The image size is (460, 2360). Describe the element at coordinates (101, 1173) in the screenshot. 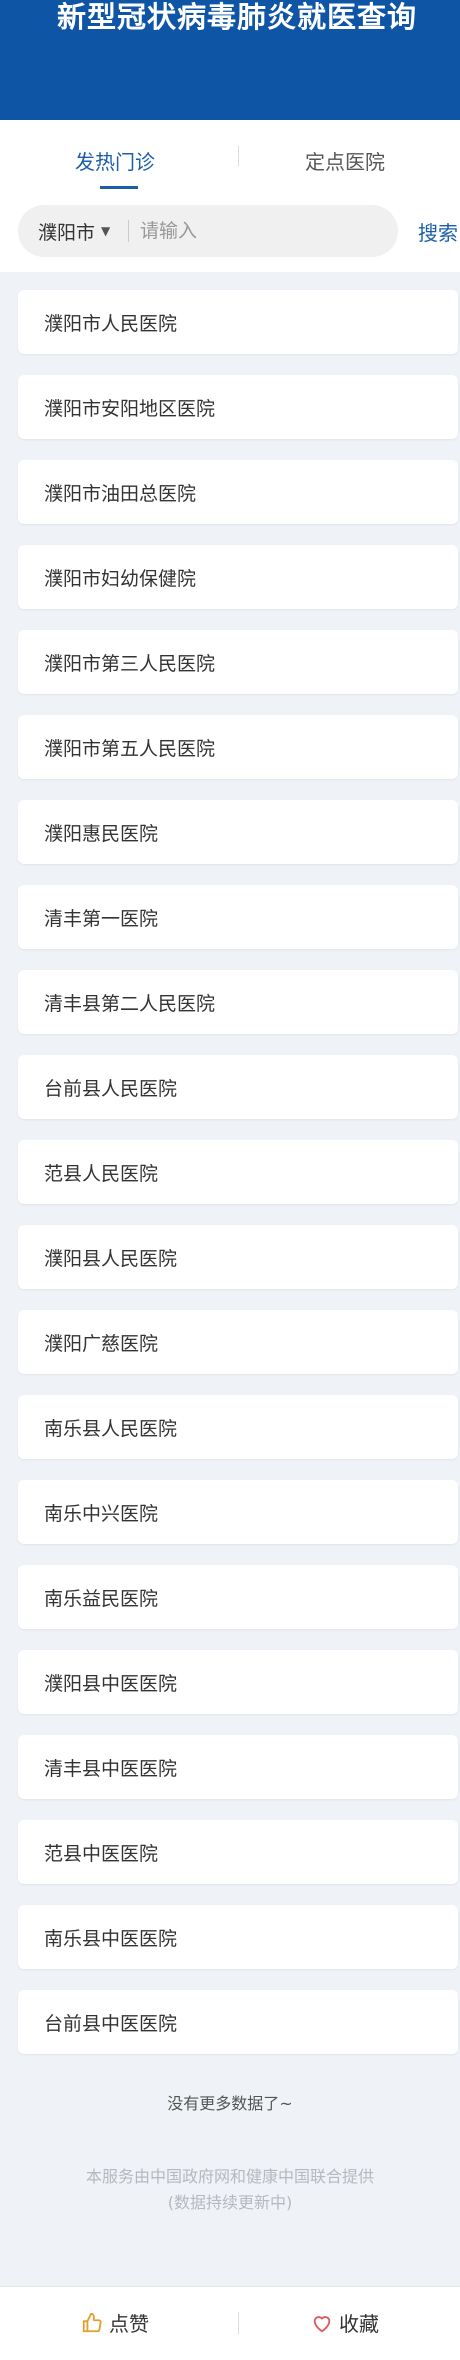

I see `hospital-name: 范县人民医院` at that location.